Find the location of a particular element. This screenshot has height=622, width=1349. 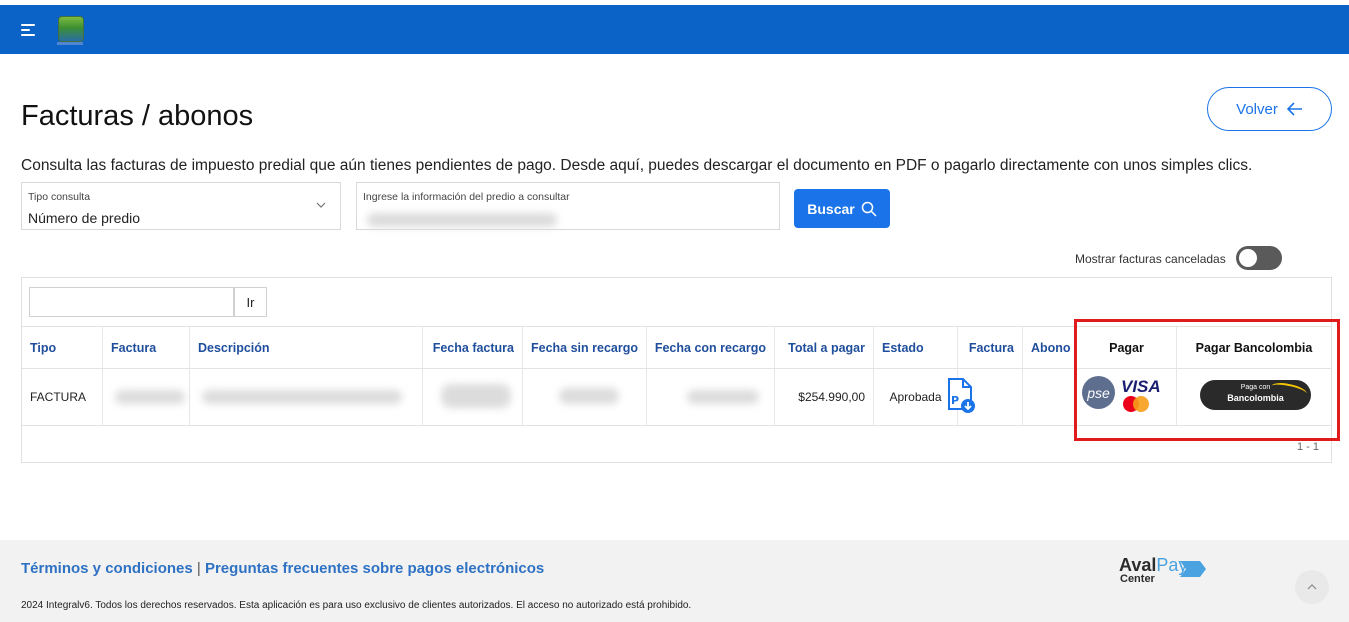

chevron-up-icon is located at coordinates (1312, 587).